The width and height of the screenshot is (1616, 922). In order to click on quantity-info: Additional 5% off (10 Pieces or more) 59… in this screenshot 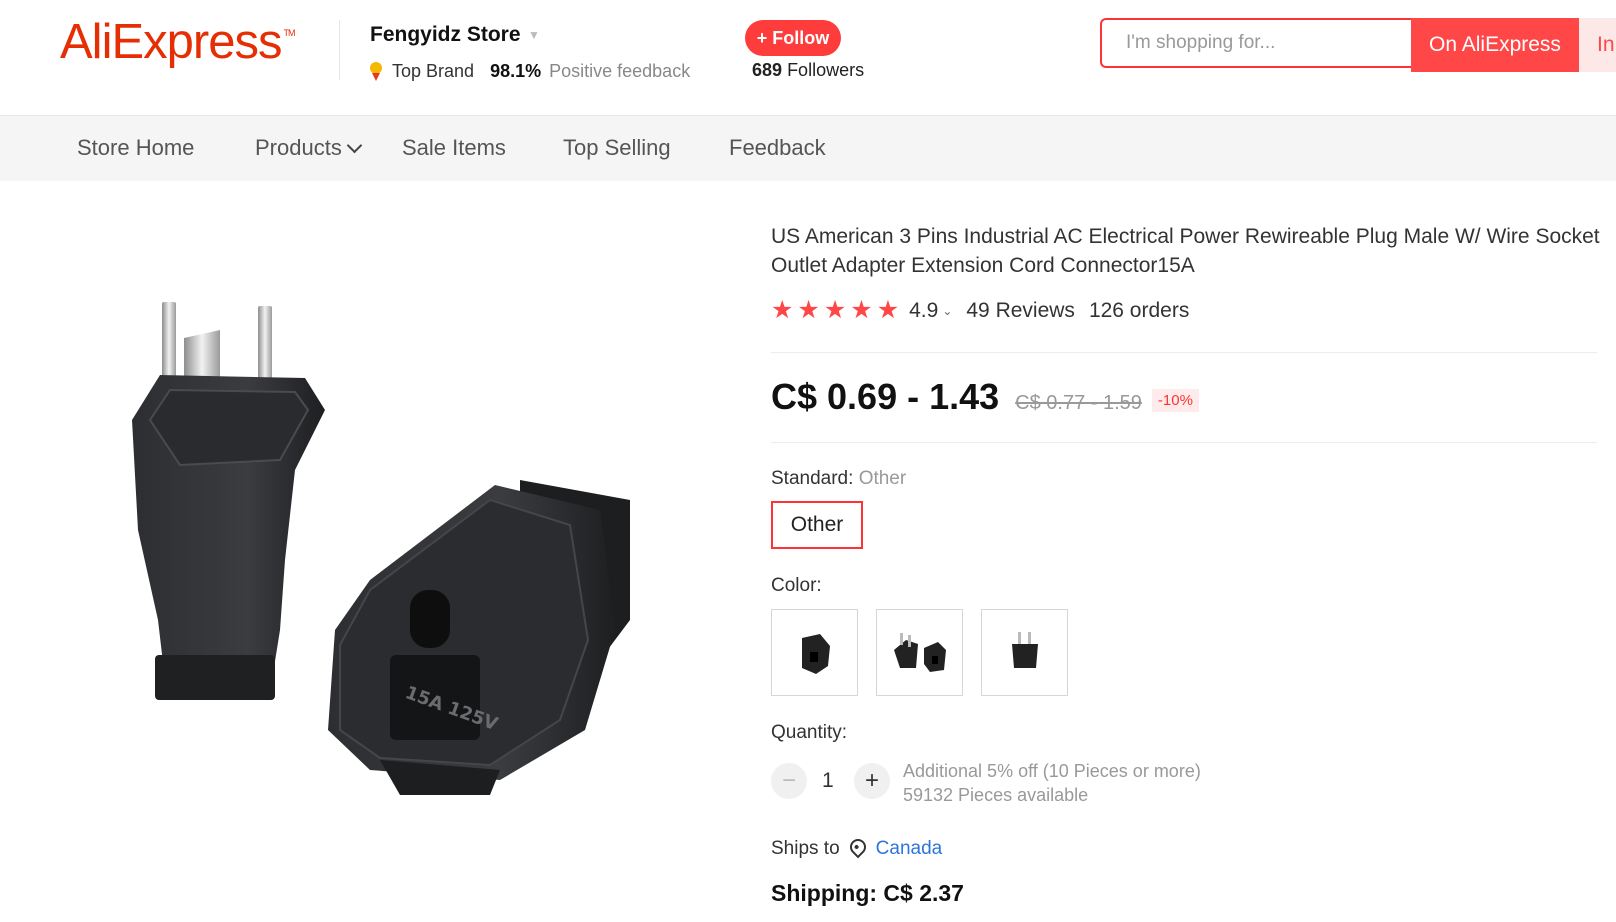, I will do `click(1052, 783)`.